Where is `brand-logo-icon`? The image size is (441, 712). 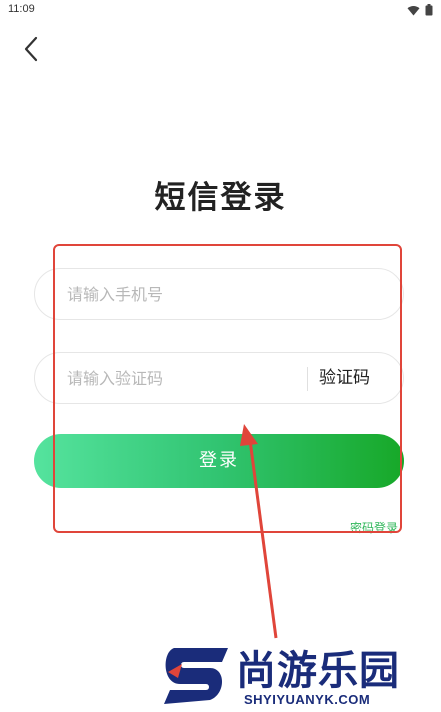
brand-logo-icon is located at coordinates (196, 676).